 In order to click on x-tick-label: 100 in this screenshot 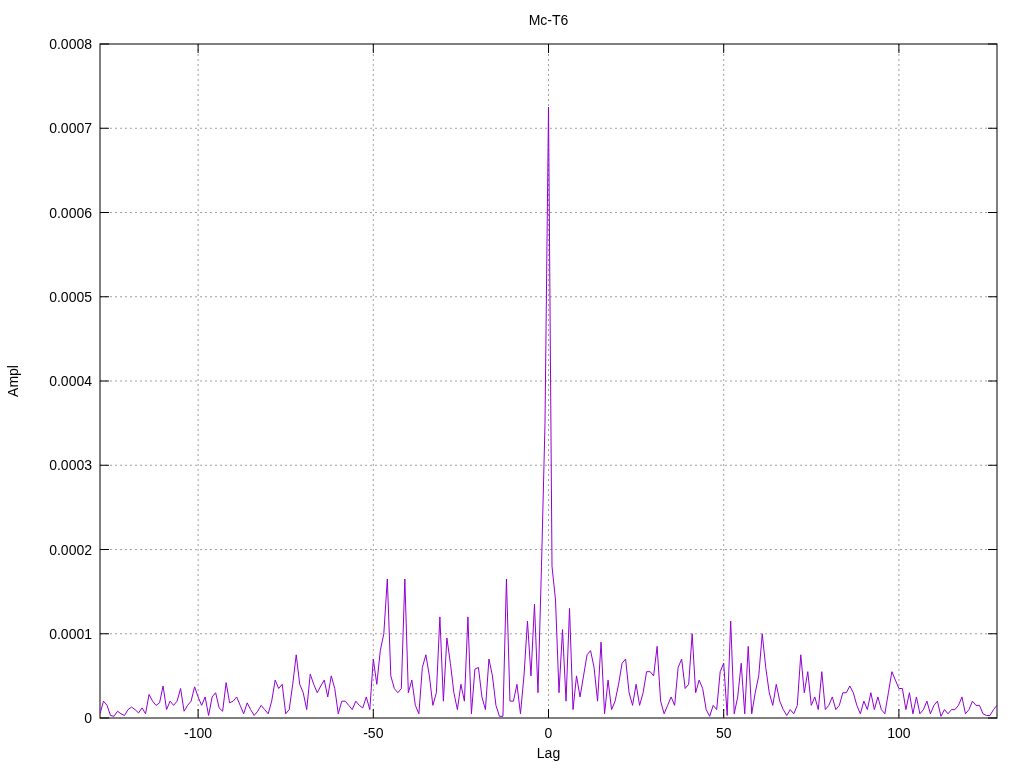, I will do `click(899, 733)`.